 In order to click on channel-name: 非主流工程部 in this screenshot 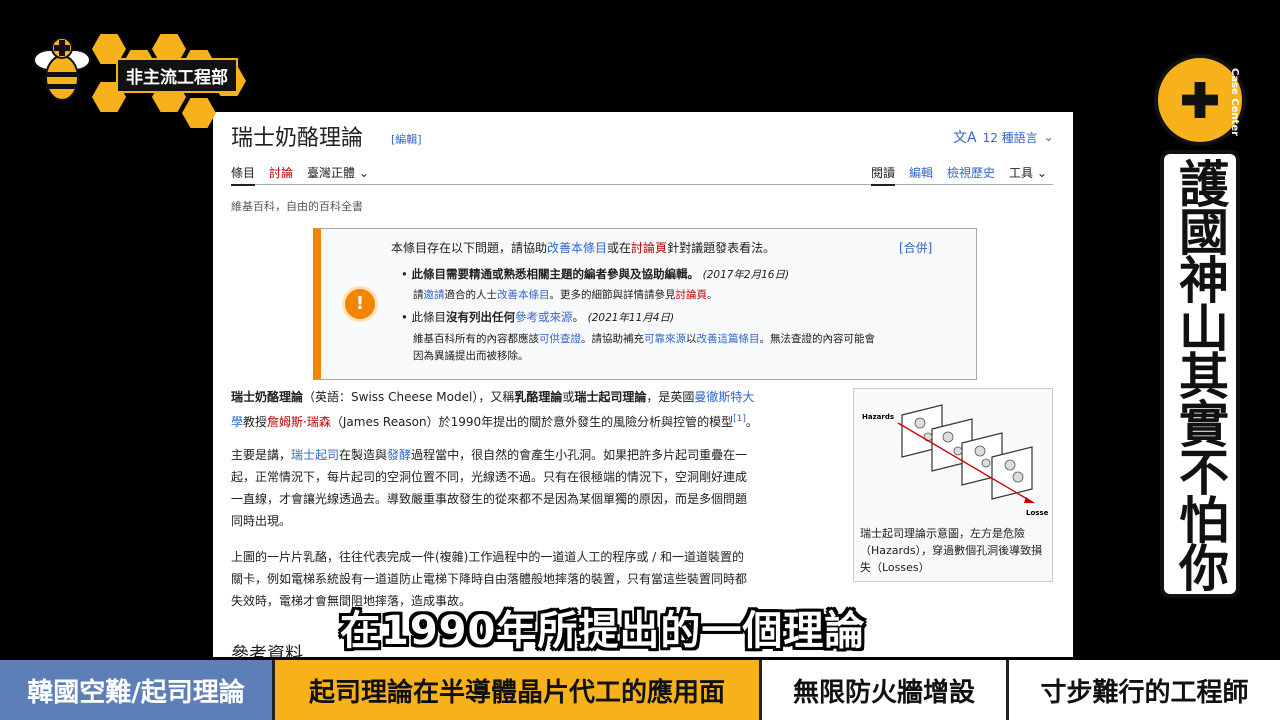, I will do `click(177, 75)`.